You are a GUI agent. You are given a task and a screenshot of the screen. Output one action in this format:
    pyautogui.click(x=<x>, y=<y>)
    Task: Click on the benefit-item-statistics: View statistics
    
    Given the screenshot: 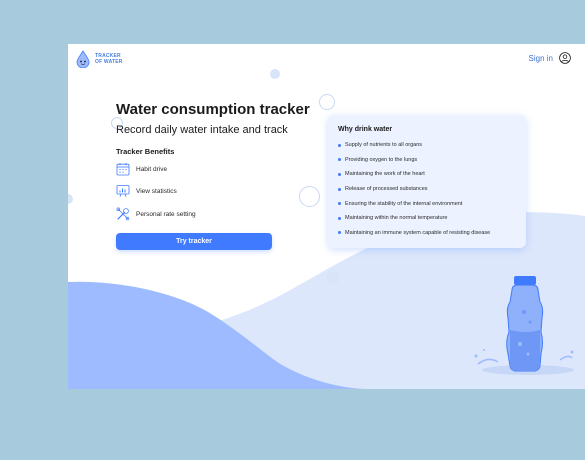 What is the action you would take?
    pyautogui.click(x=146, y=191)
    